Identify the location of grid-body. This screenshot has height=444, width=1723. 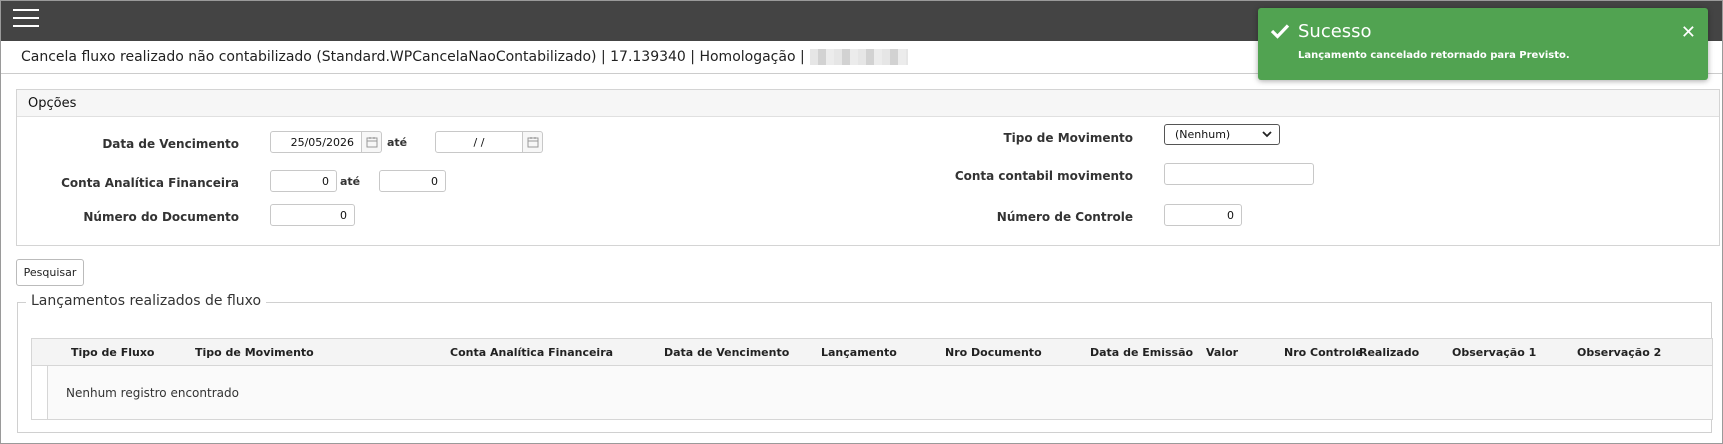
(879, 392).